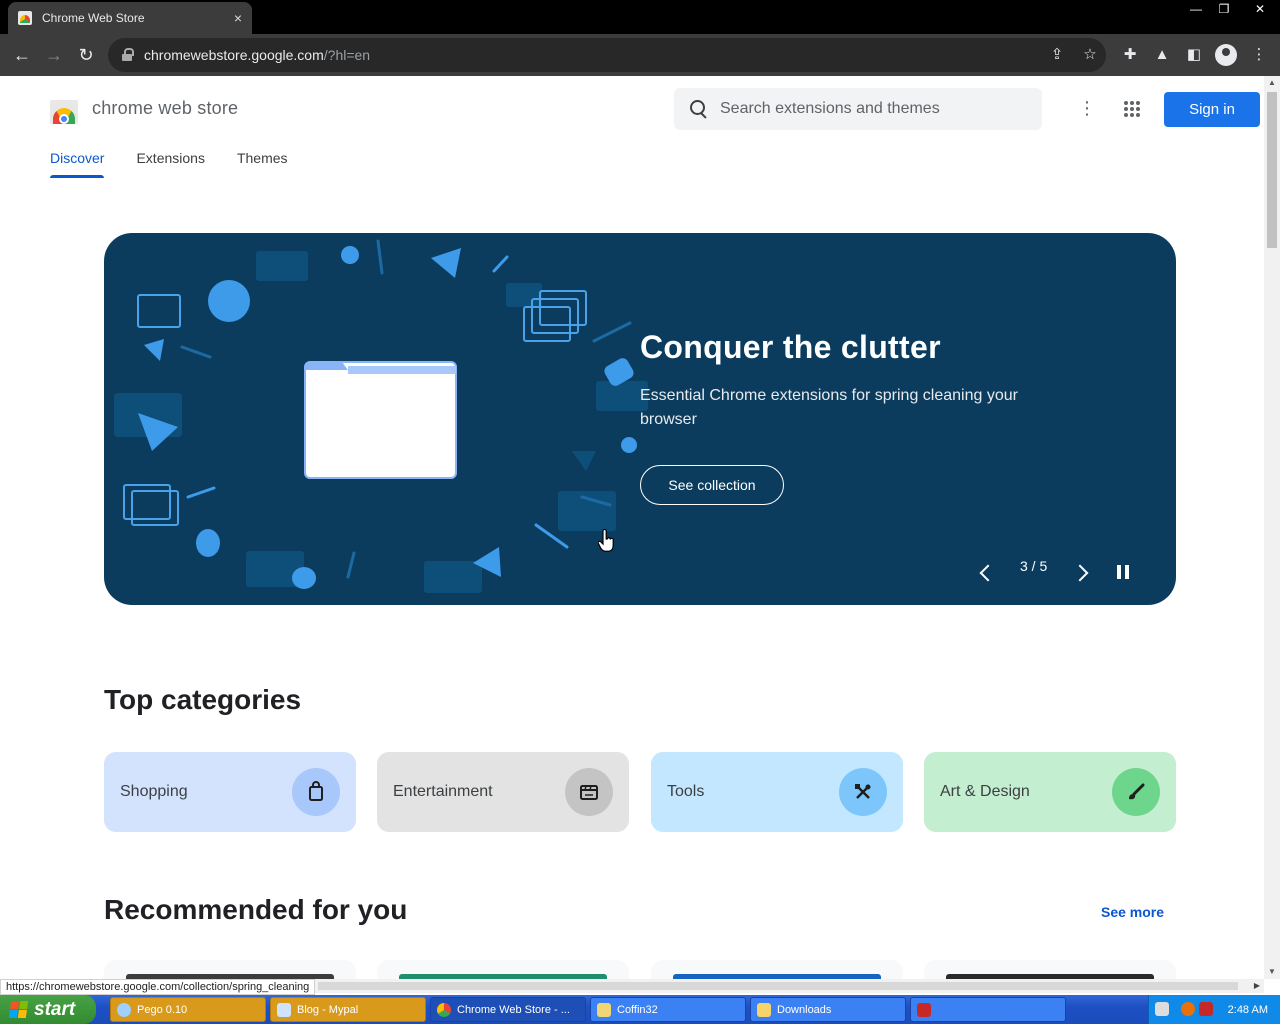 Image resolution: width=1280 pixels, height=1024 pixels. What do you see at coordinates (128, 55) in the screenshot?
I see `lock-icon` at bounding box center [128, 55].